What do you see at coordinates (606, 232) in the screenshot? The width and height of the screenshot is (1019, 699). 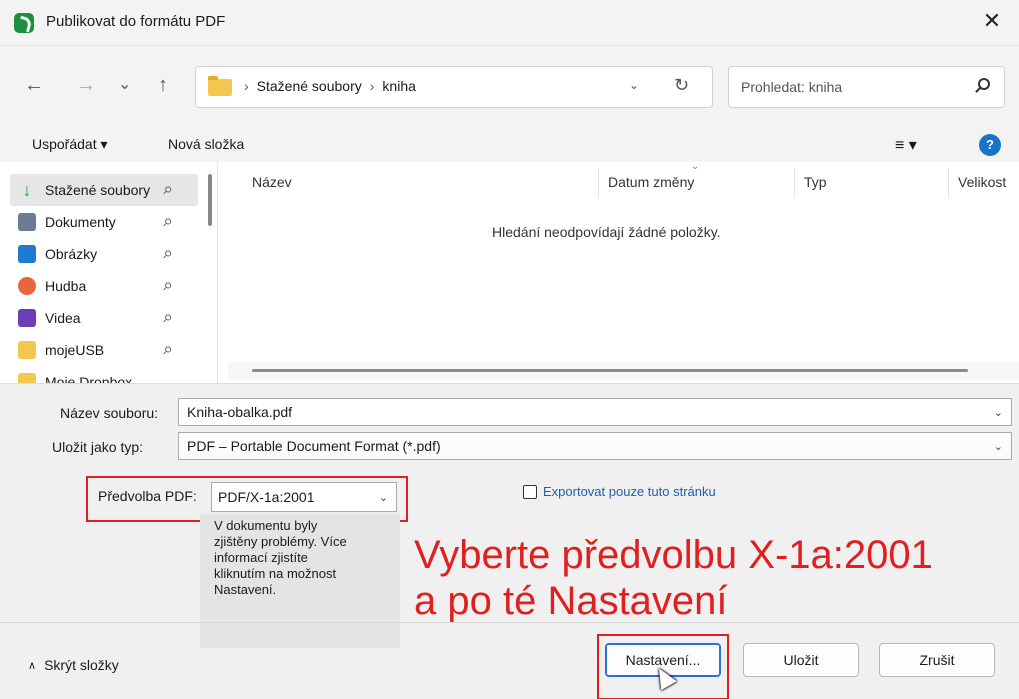 I see `empty-results-message: Hledání neodpovídají žádné položky.` at bounding box center [606, 232].